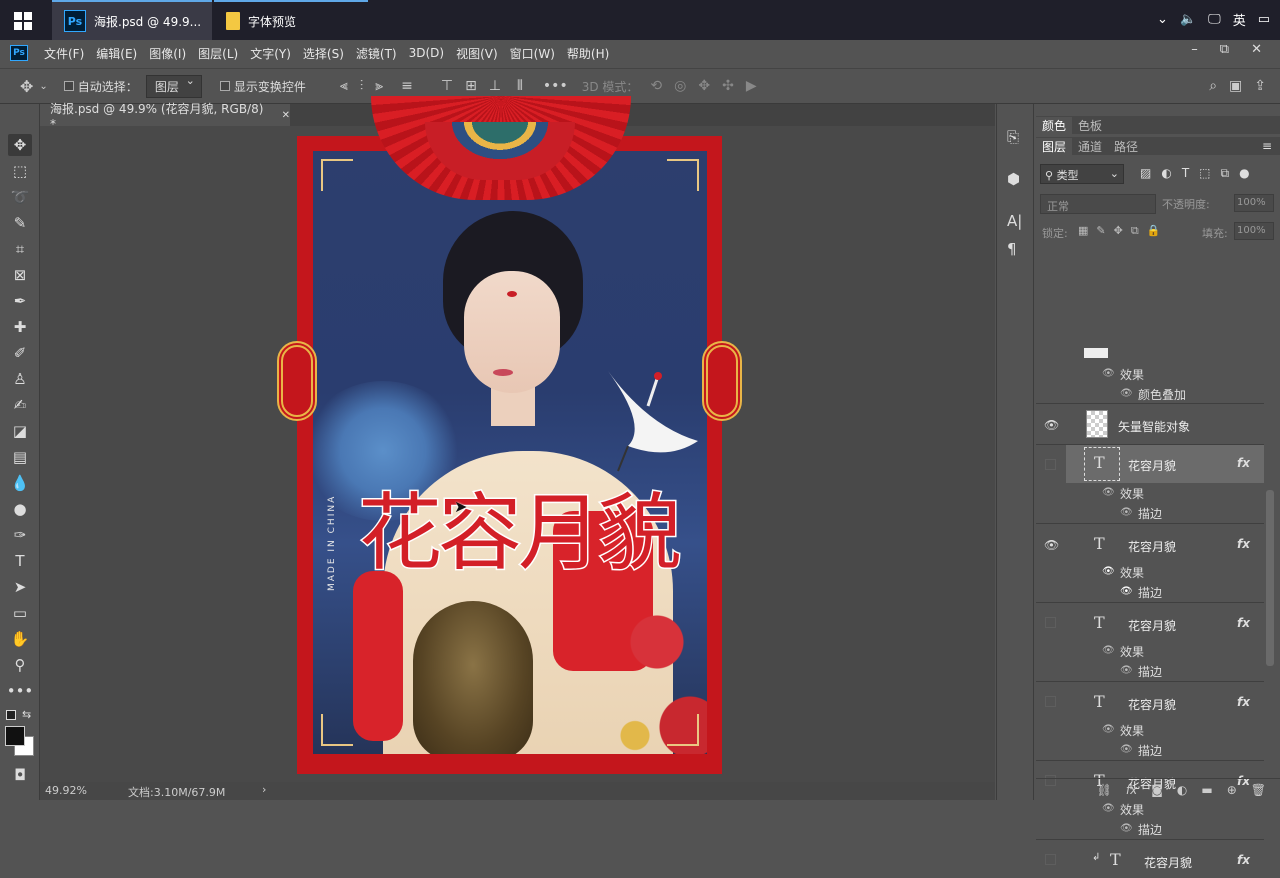 The image size is (1280, 878). What do you see at coordinates (1214, 19) in the screenshot?
I see `network-icon: 🖵` at bounding box center [1214, 19].